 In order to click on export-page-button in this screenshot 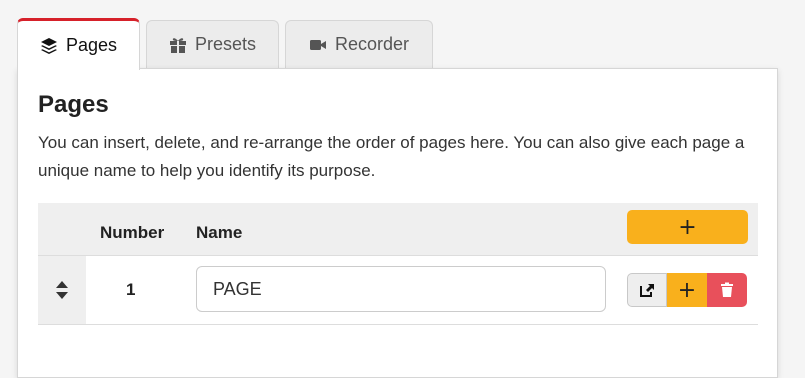, I will do `click(647, 290)`.